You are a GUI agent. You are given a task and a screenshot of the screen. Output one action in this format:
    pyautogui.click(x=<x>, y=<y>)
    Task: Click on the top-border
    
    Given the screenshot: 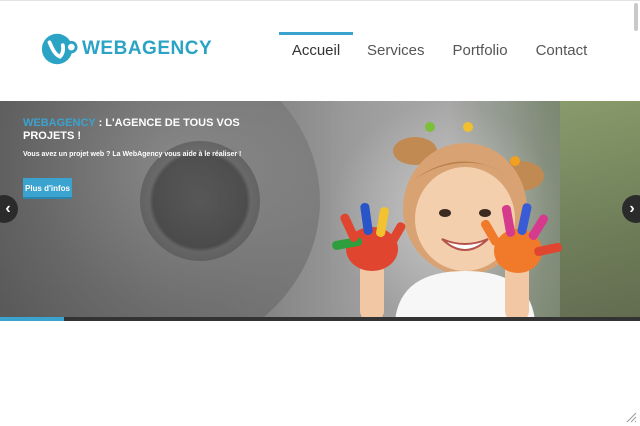 What is the action you would take?
    pyautogui.click(x=320, y=0)
    